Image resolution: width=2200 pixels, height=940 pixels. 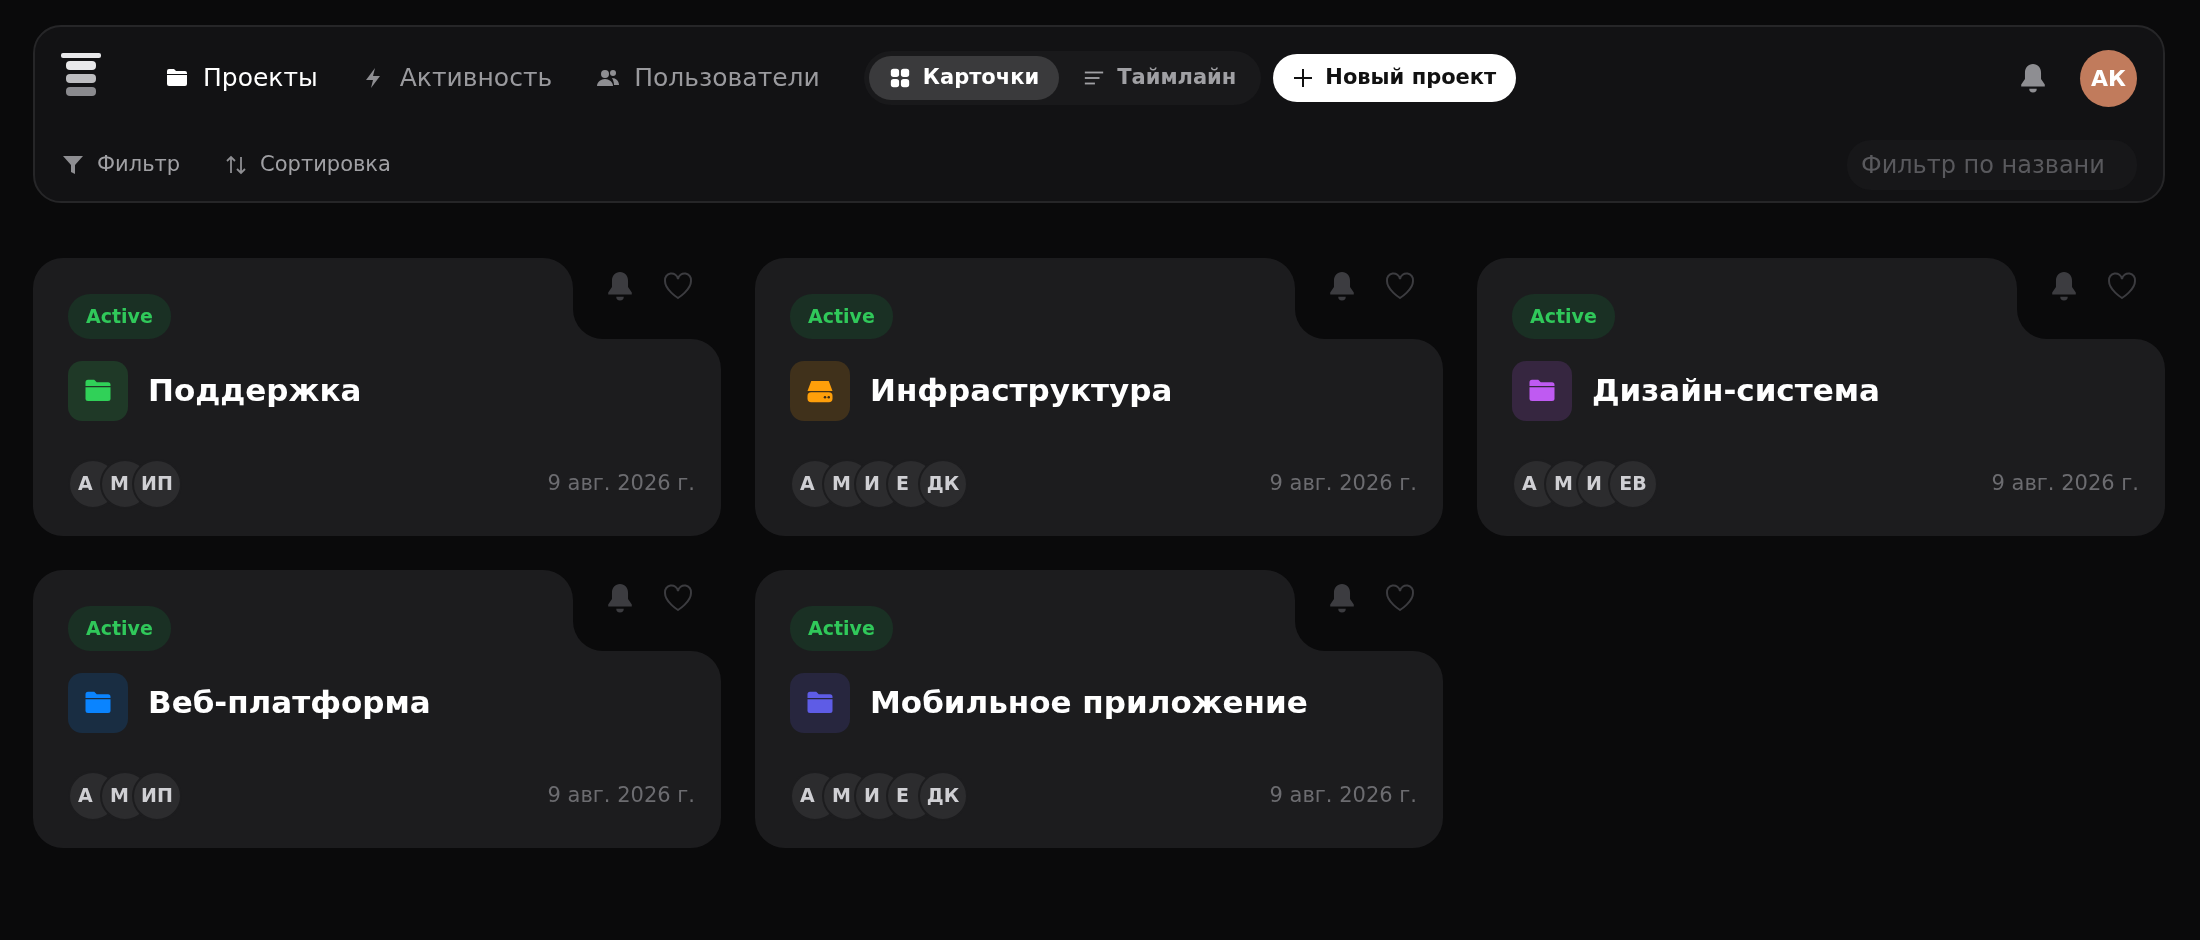 What do you see at coordinates (1089, 703) in the screenshot?
I see `project-title: Мобильное приложение` at bounding box center [1089, 703].